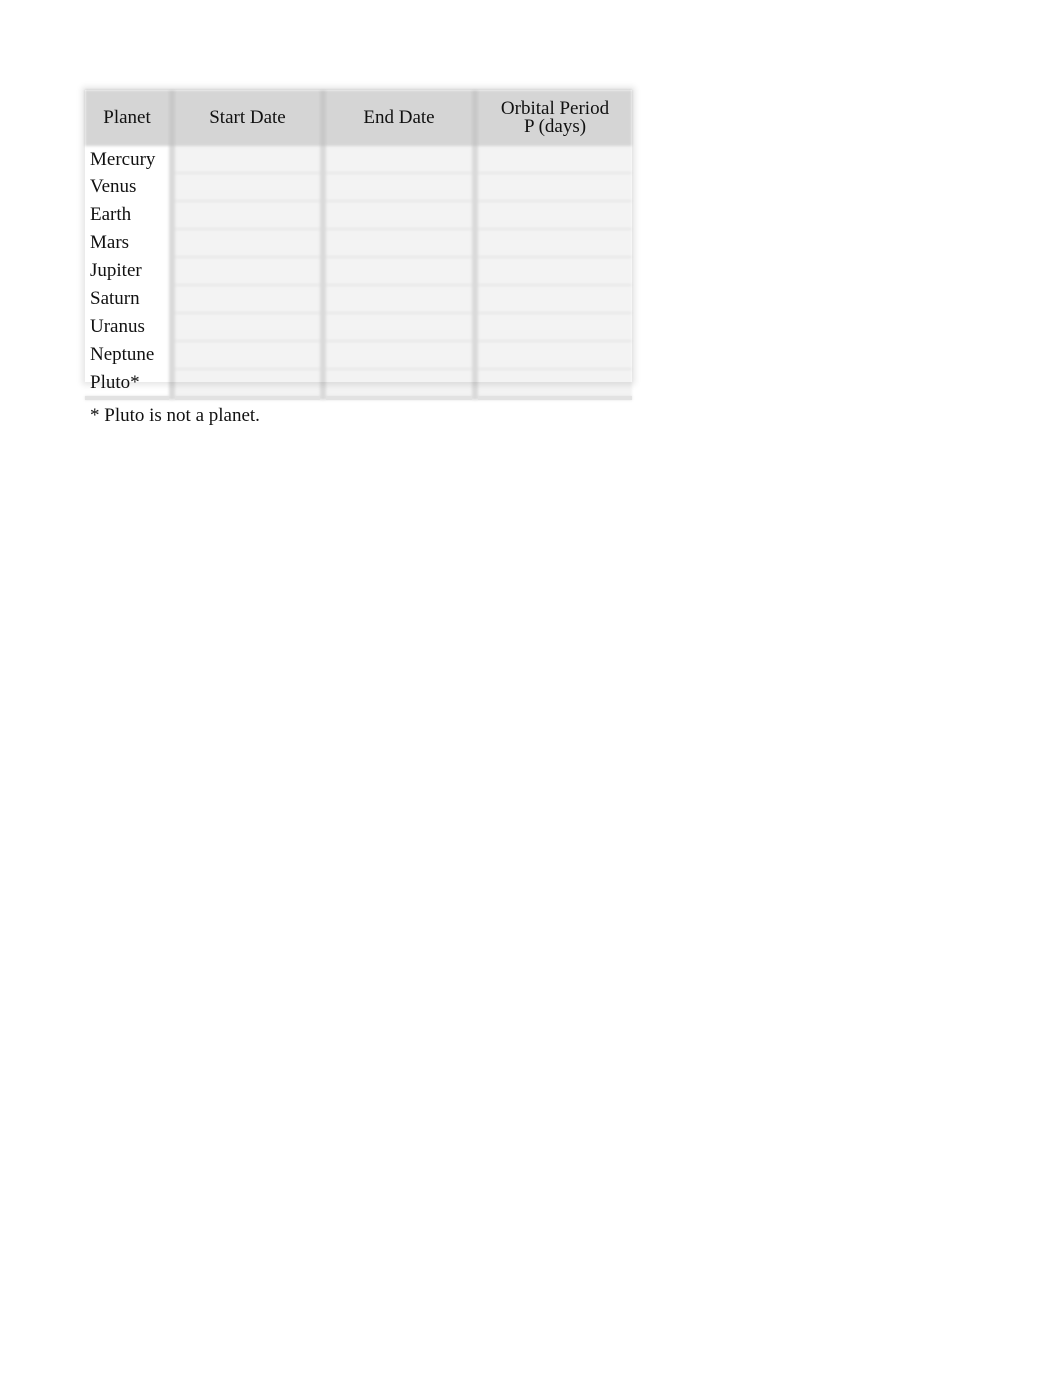  Describe the element at coordinates (115, 298) in the screenshot. I see `planet-cell: Saturn` at that location.